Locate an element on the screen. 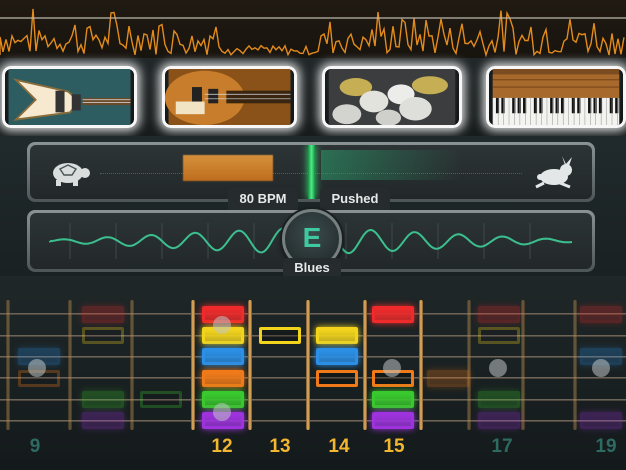 This screenshot has width=626, height=470. bass-icon is located at coordinates (228, 97).